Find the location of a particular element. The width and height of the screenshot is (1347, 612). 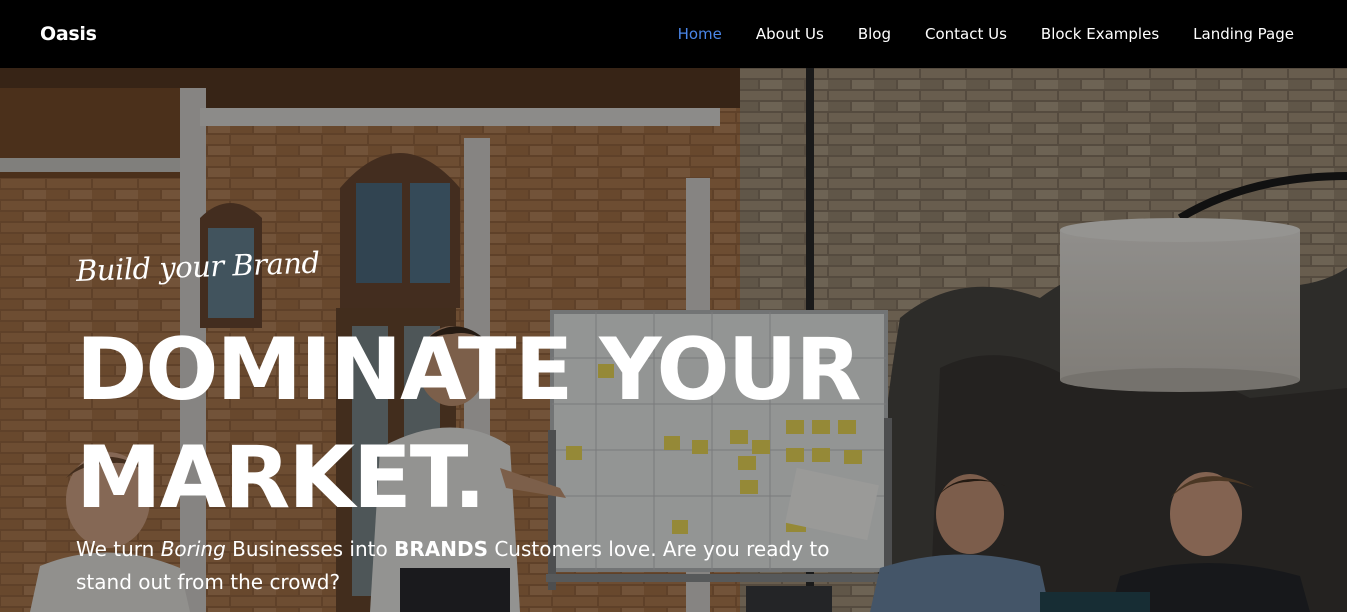

nav-link-block-examples: Block Examples is located at coordinates (1100, 34).